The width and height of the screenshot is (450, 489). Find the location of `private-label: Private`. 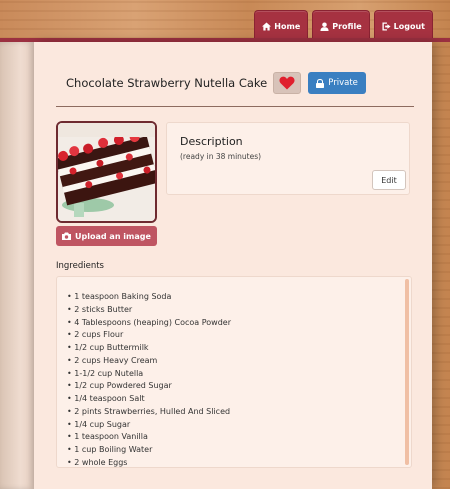

private-label: Private is located at coordinates (343, 83).